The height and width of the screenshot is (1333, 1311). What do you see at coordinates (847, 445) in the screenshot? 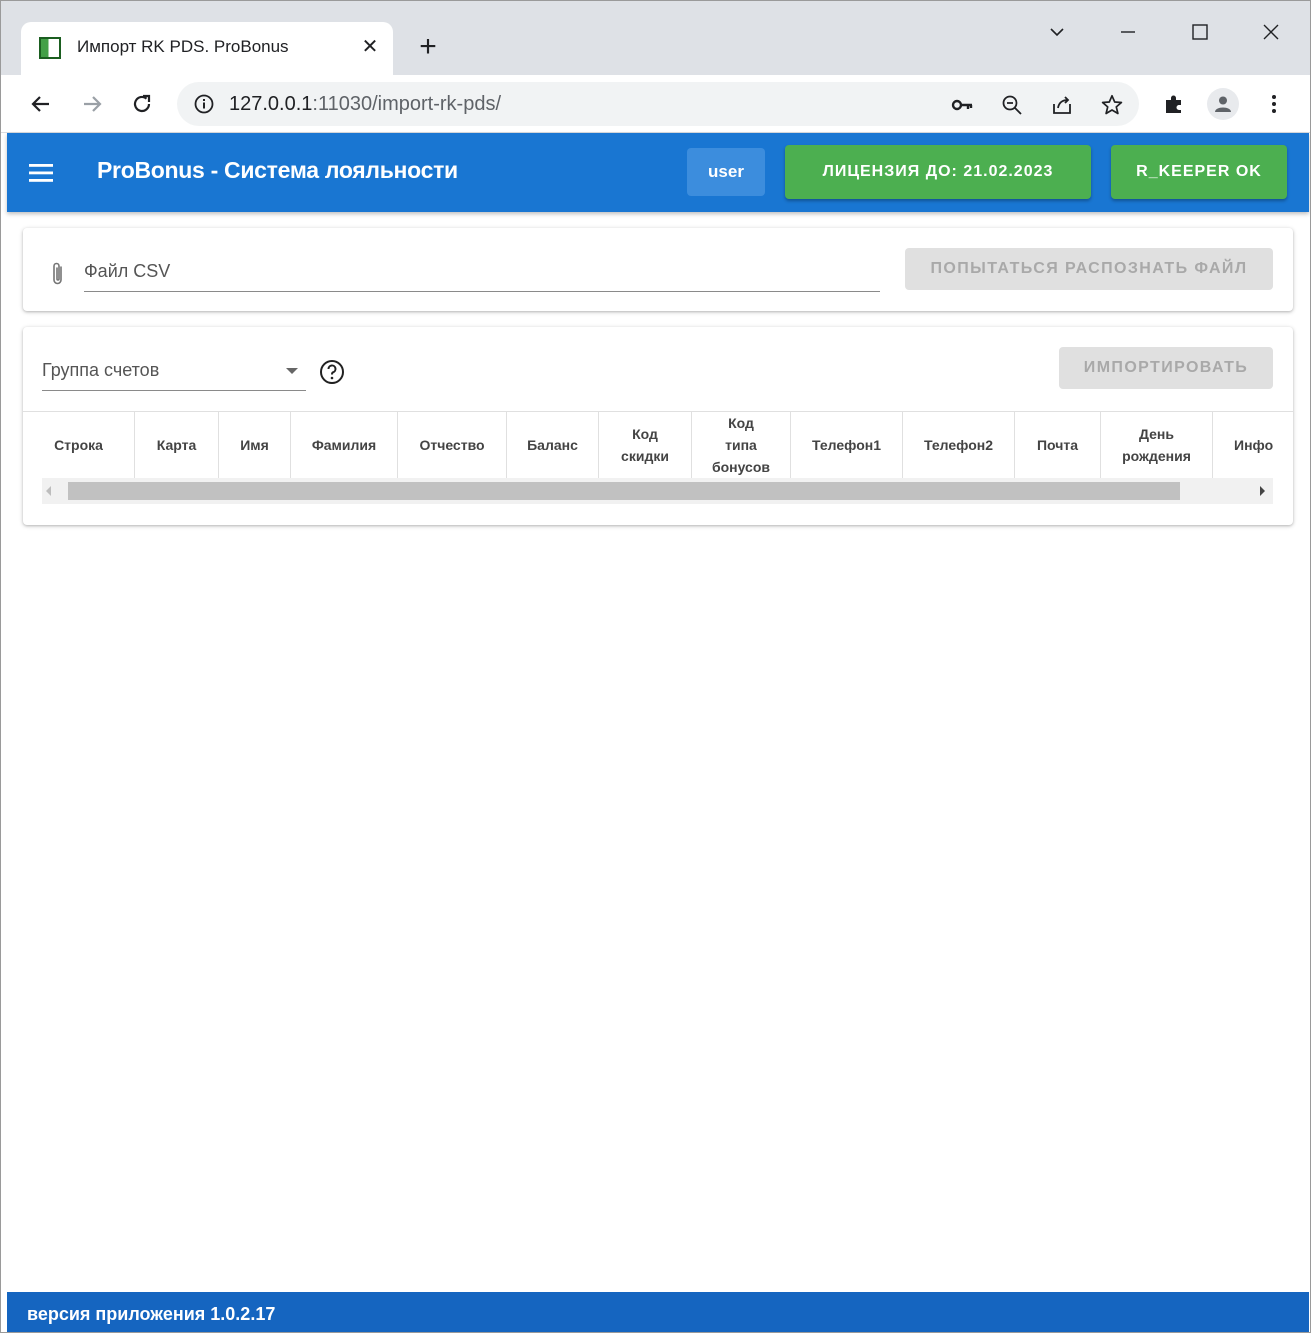
I see `column-header: Телефон1` at bounding box center [847, 445].